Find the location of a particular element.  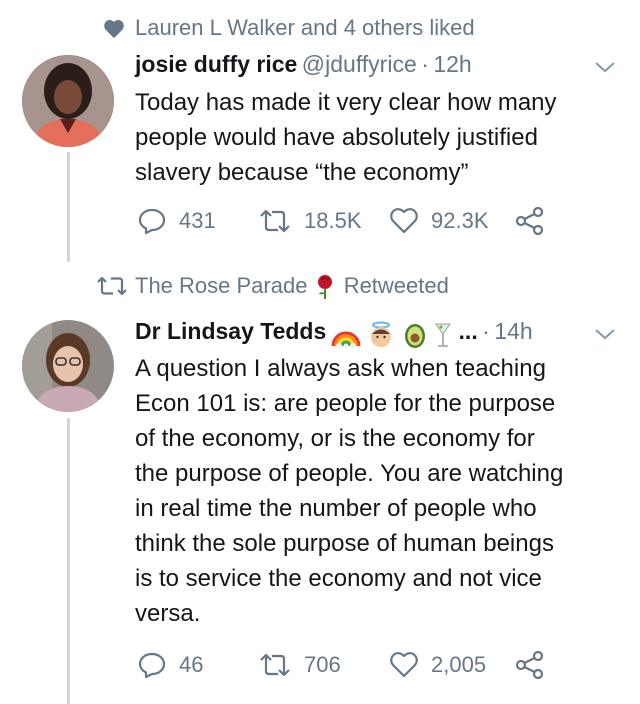

reply-count: 46 is located at coordinates (191, 664).